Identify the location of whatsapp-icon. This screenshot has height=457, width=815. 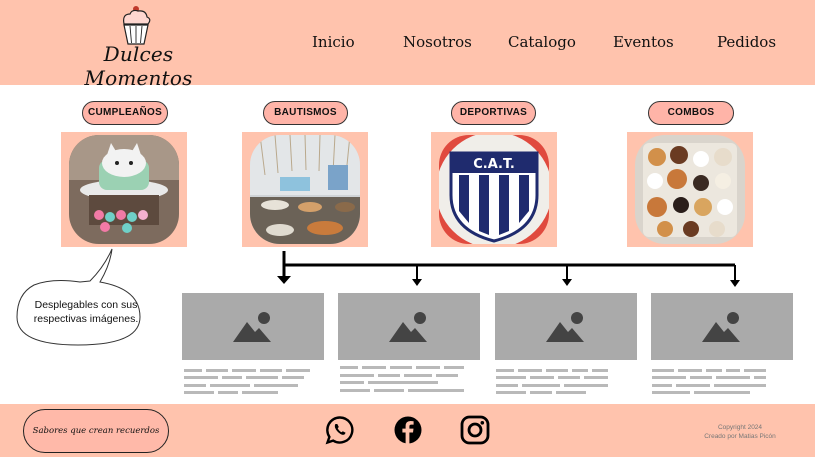
(340, 430).